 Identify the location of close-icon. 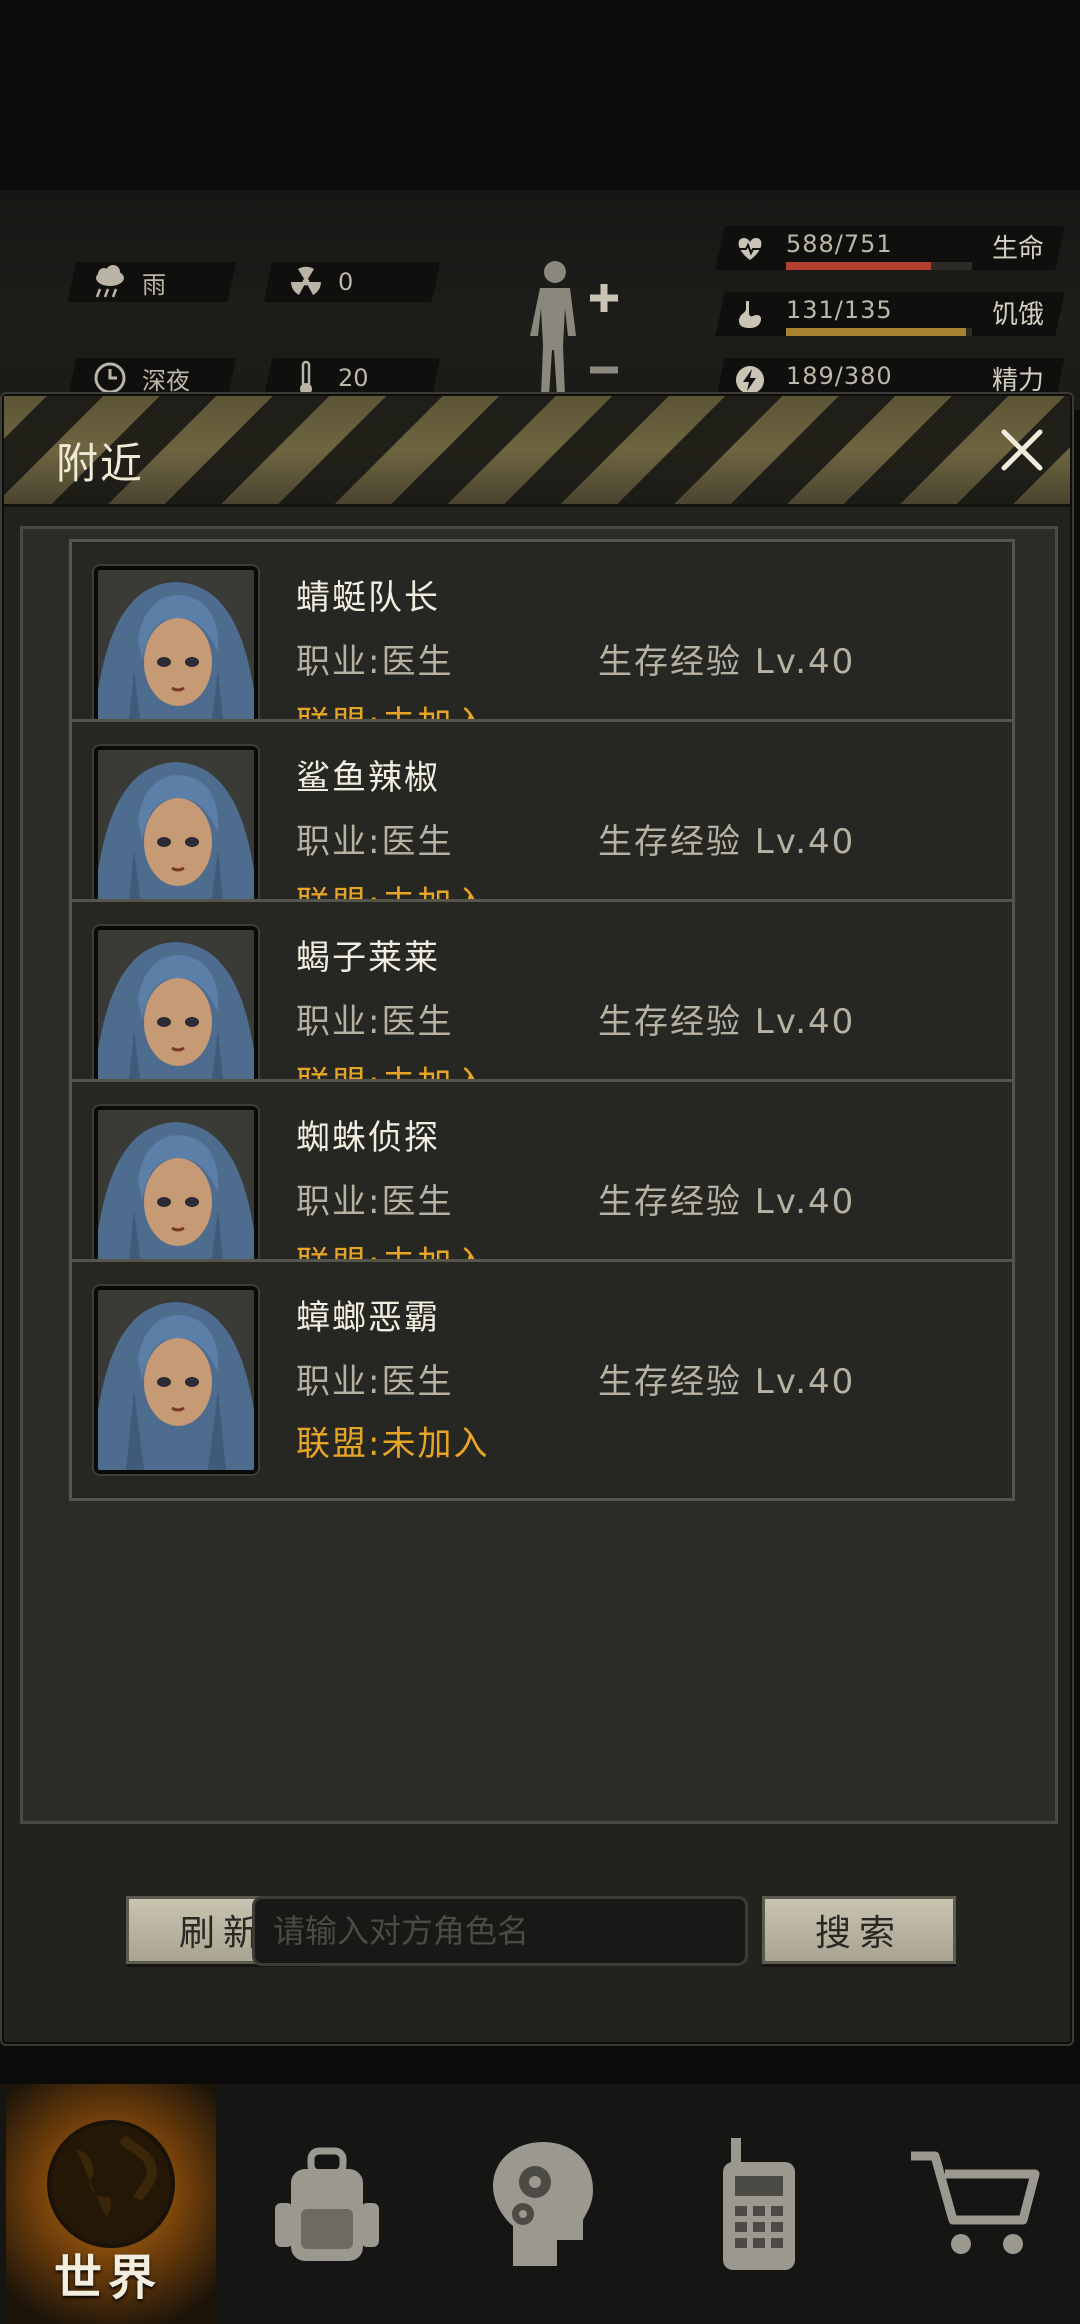
(1022, 450).